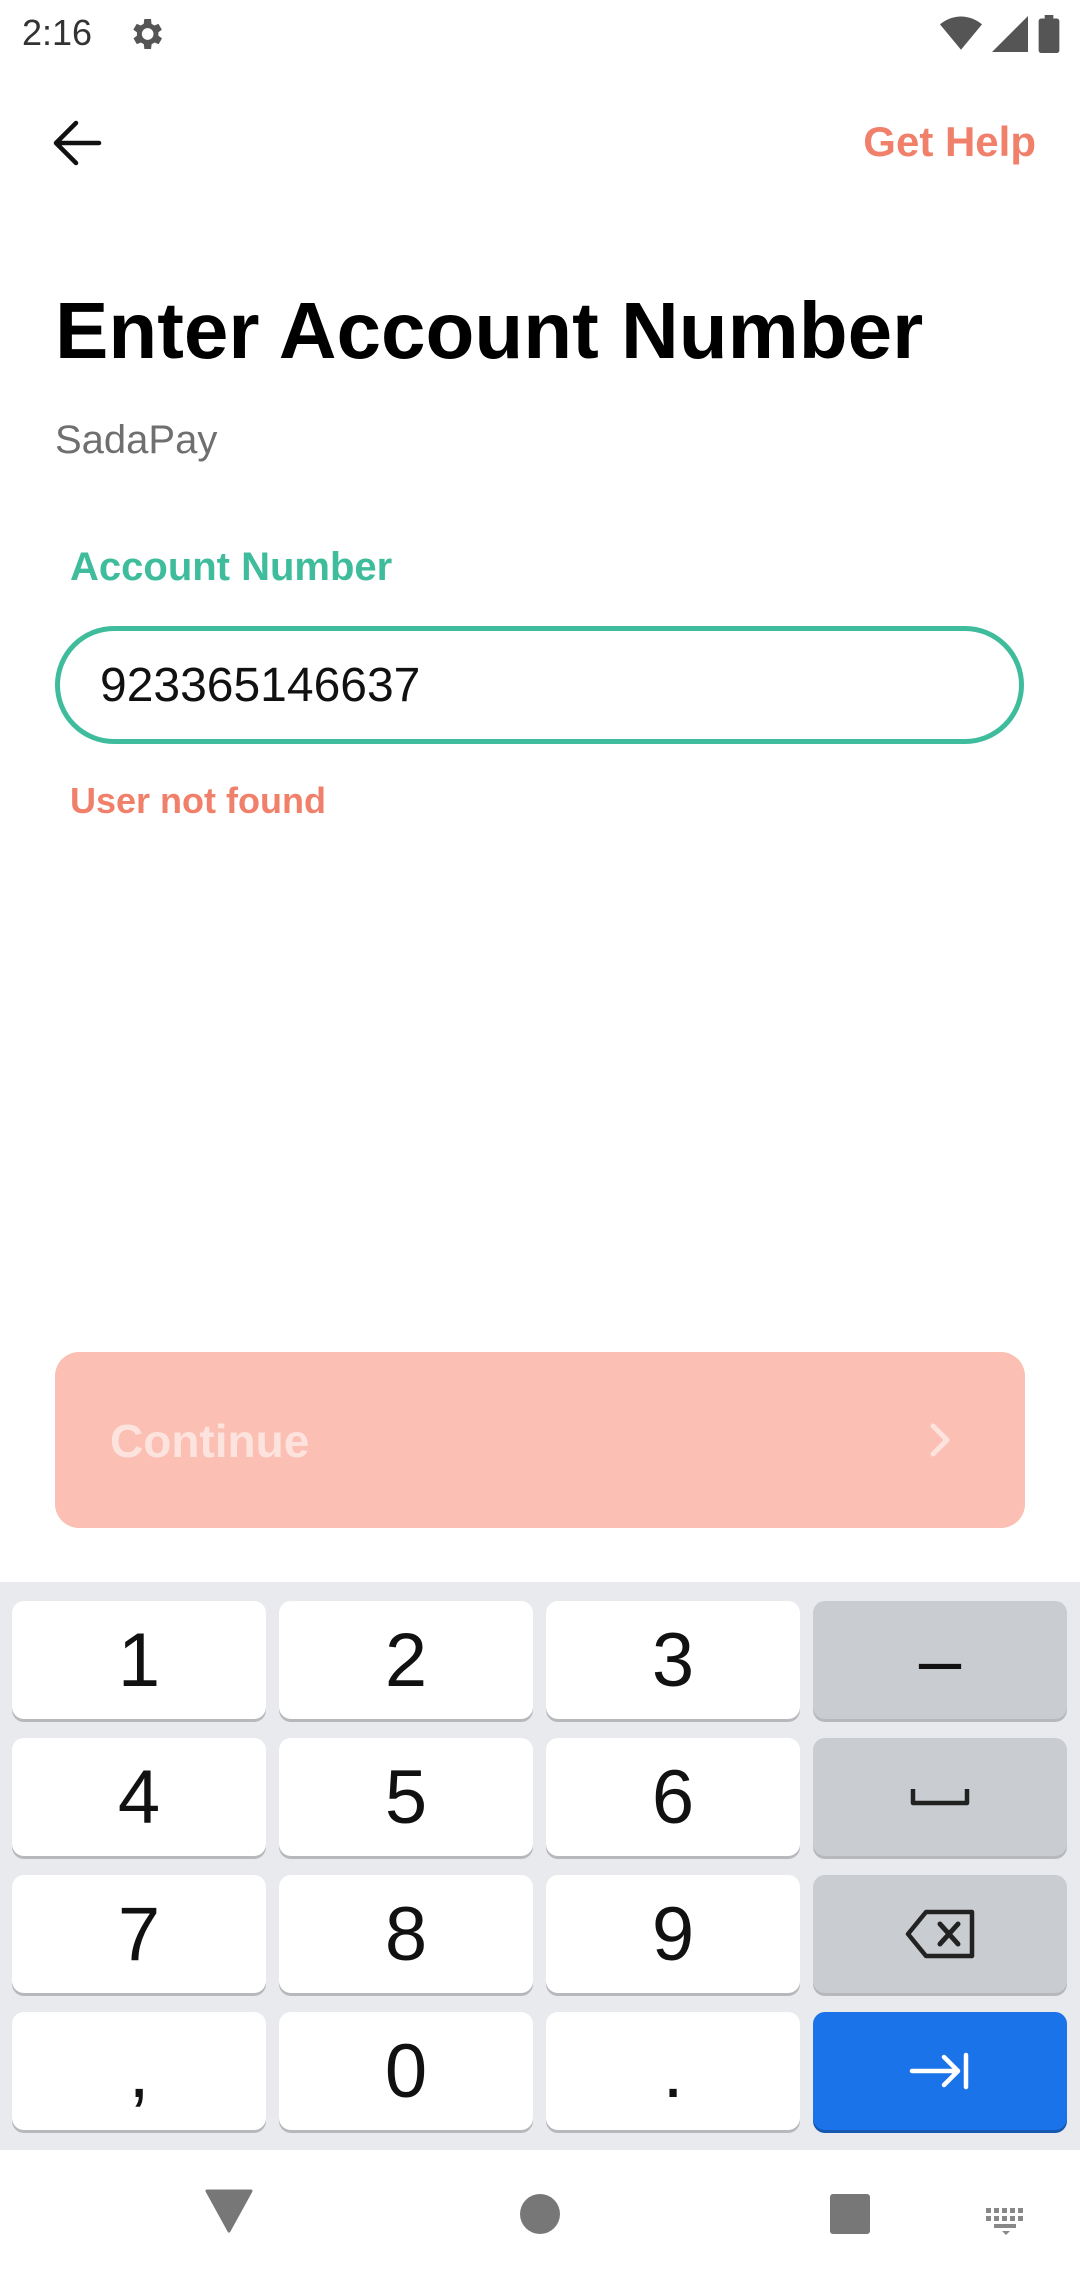 This screenshot has width=1080, height=2280. I want to click on battery-icon, so click(1049, 34).